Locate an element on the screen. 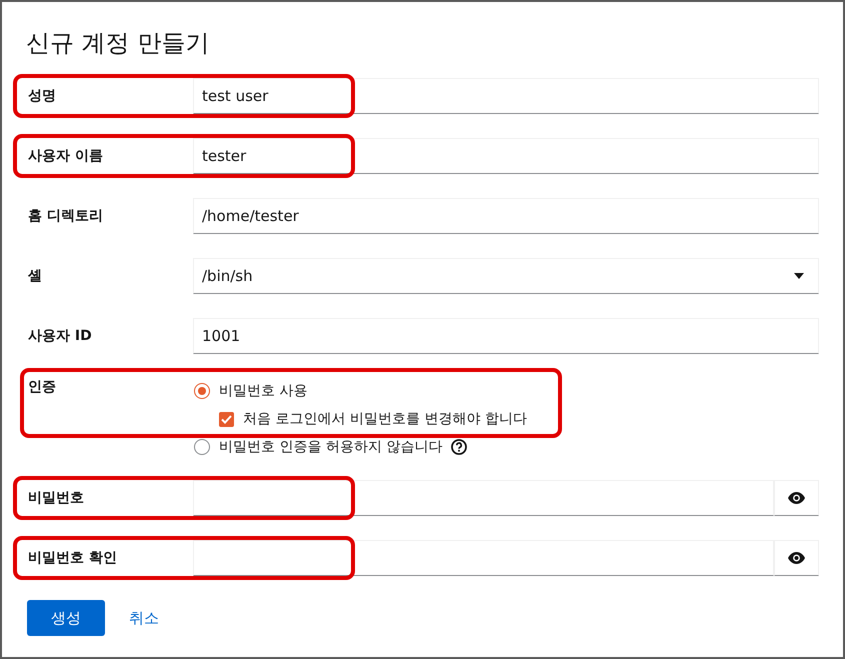 The width and height of the screenshot is (845, 659). checkbox is located at coordinates (226, 419).